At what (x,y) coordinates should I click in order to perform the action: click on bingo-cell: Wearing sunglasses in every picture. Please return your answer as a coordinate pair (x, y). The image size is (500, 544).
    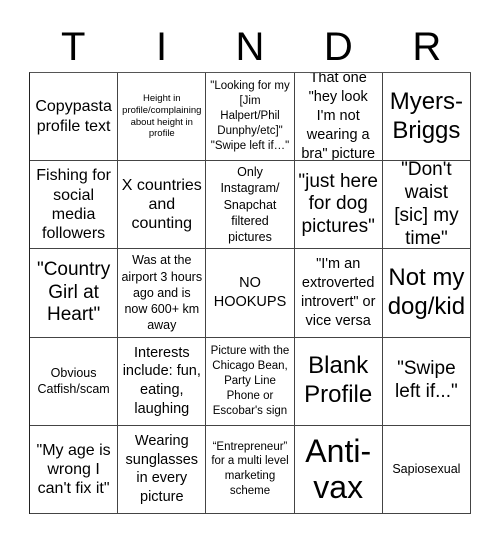
    Looking at the image, I should click on (162, 469).